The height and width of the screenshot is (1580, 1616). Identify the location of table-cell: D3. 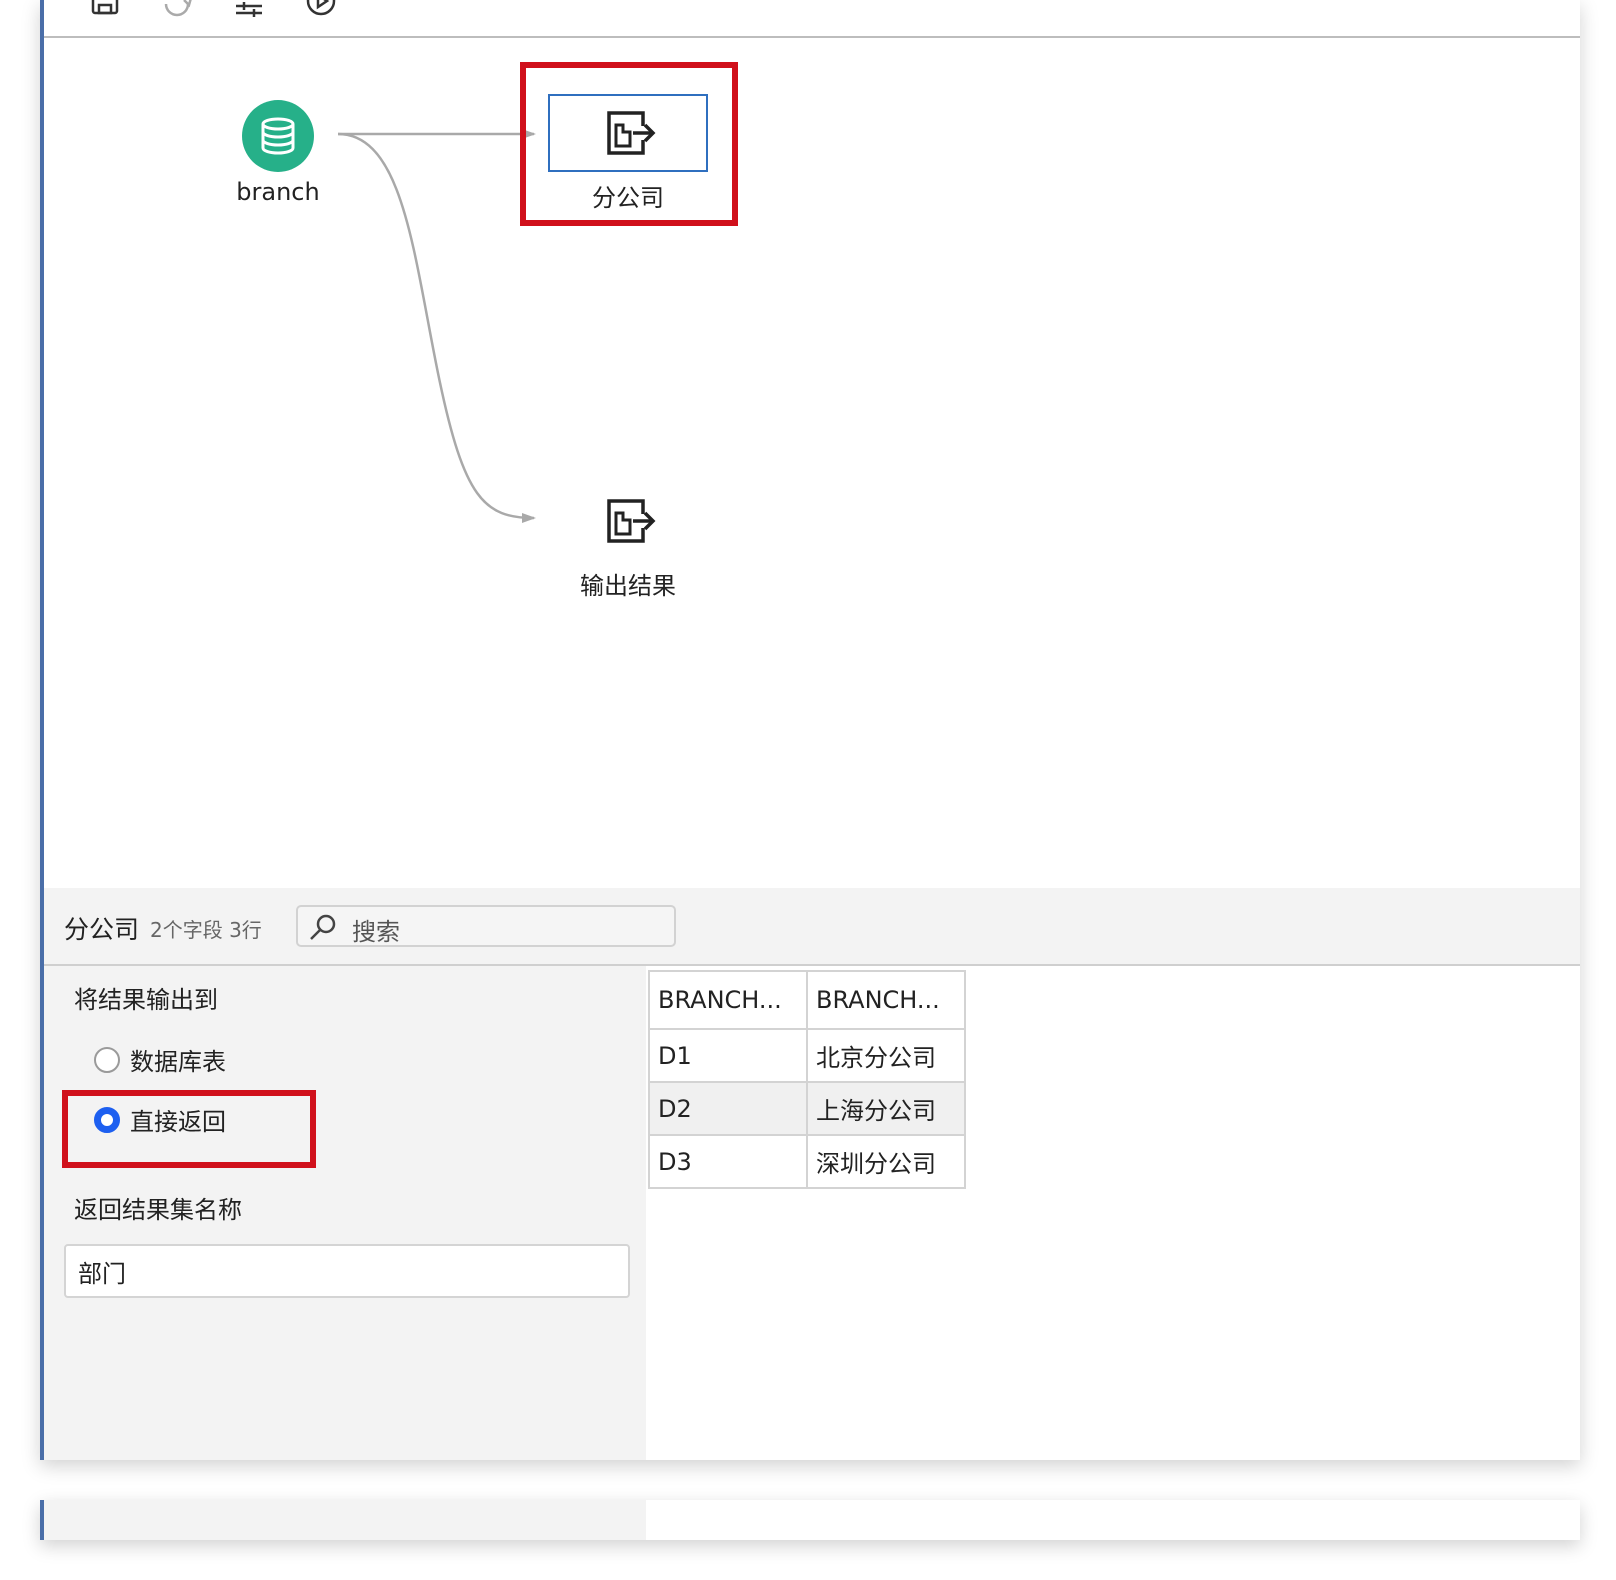
(728, 1161).